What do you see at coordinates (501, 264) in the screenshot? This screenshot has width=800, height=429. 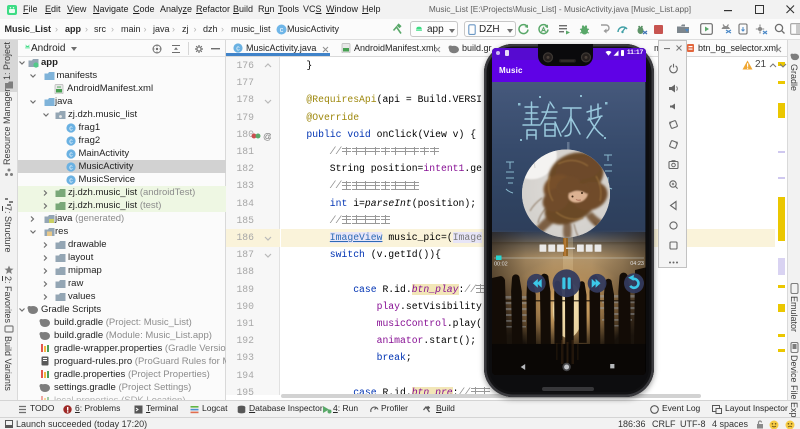 I see `svg-text: 00:02` at bounding box center [501, 264].